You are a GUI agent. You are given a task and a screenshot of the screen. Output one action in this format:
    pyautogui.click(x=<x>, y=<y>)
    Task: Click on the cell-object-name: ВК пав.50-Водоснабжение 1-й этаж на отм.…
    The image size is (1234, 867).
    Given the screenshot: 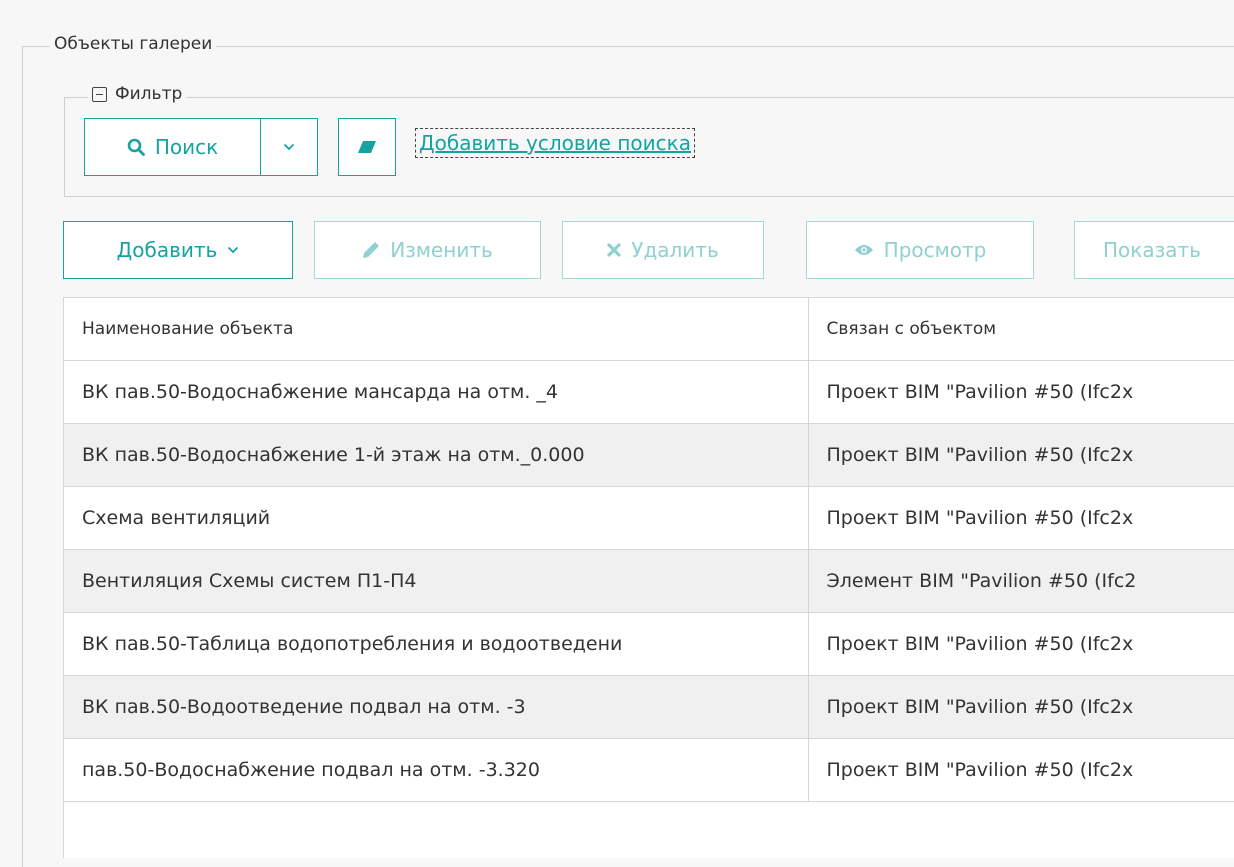 What is the action you would take?
    pyautogui.click(x=436, y=455)
    